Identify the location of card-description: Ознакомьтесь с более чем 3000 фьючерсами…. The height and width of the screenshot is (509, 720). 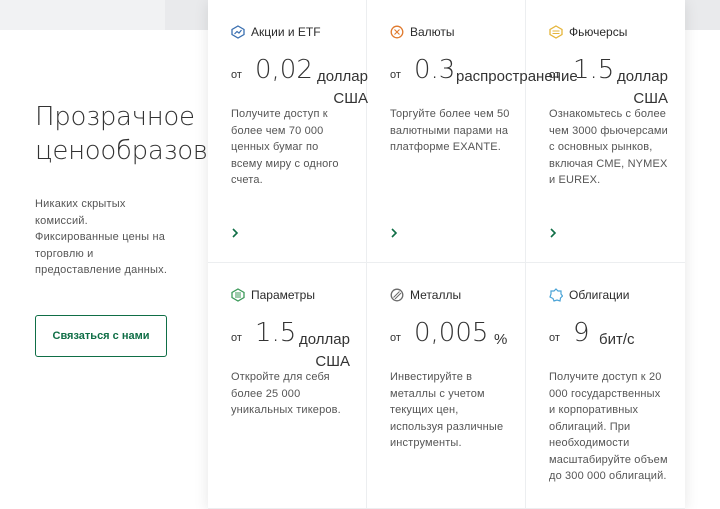
(608, 147).